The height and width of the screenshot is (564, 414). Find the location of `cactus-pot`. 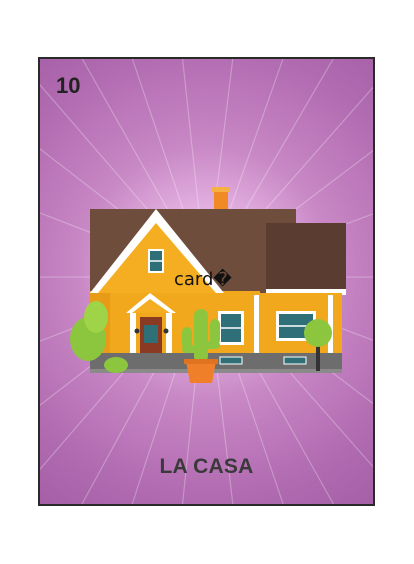

cactus-pot is located at coordinates (201, 372).